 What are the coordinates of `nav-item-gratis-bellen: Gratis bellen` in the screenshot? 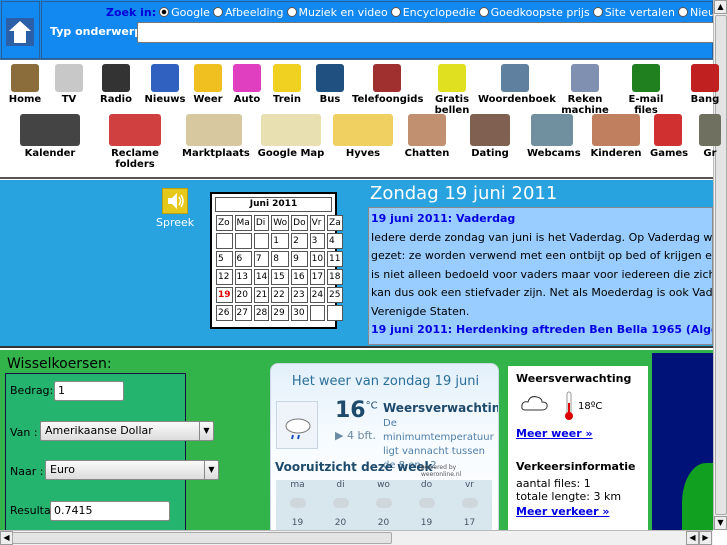 It's located at (452, 90).